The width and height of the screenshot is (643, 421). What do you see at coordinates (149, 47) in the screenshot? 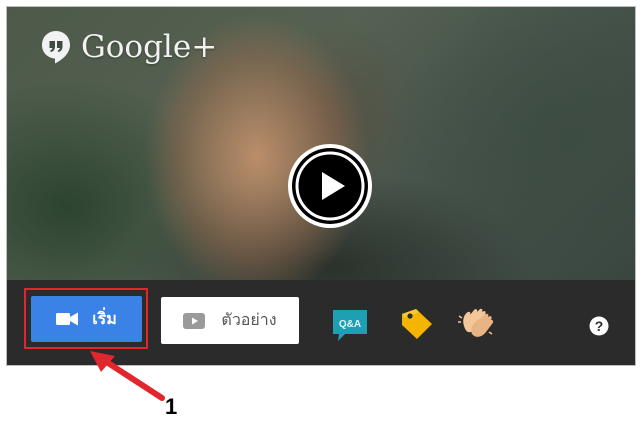
I see `brand-title: Google+` at bounding box center [149, 47].